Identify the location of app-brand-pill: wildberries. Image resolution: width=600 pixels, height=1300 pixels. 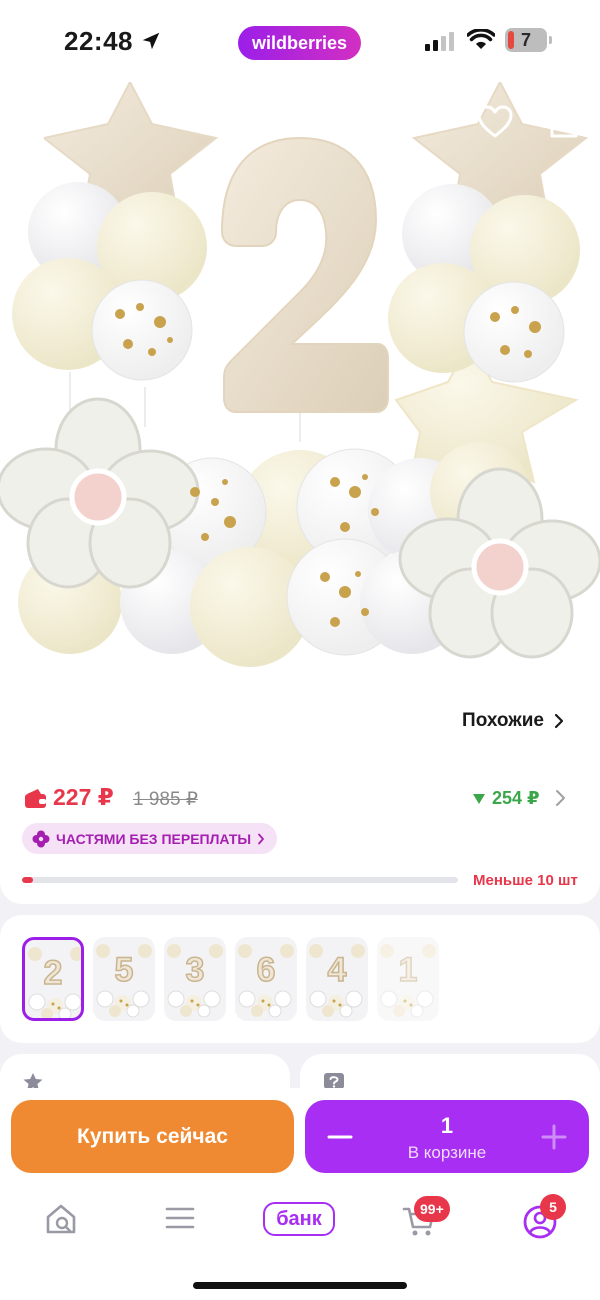
(299, 43).